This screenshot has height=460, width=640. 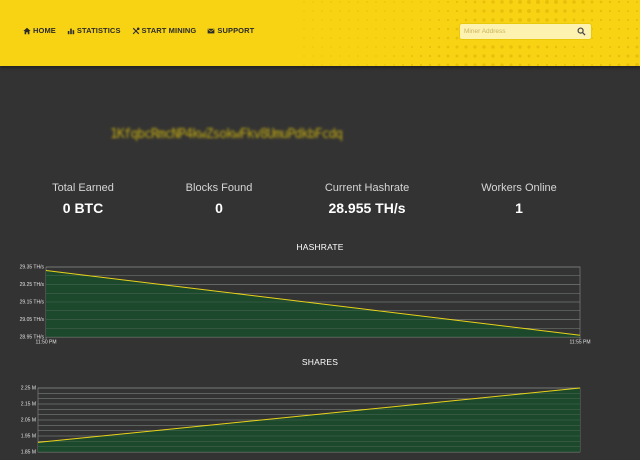 I want to click on nav-home: HOME, so click(x=39, y=30).